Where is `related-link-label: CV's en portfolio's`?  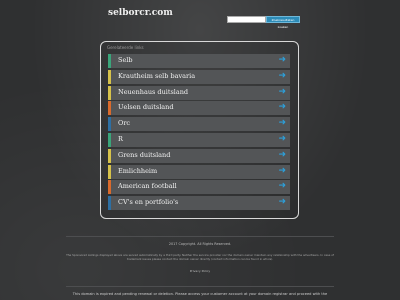
related-link-label: CV's en portfolio's is located at coordinates (148, 202).